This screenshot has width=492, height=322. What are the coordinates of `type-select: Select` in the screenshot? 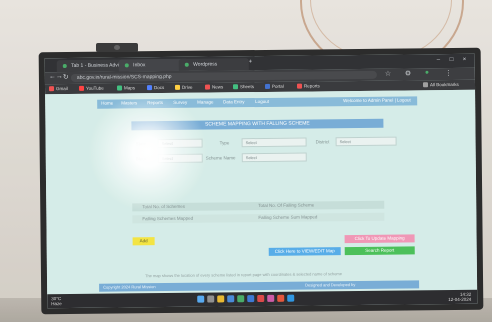 It's located at (274, 142).